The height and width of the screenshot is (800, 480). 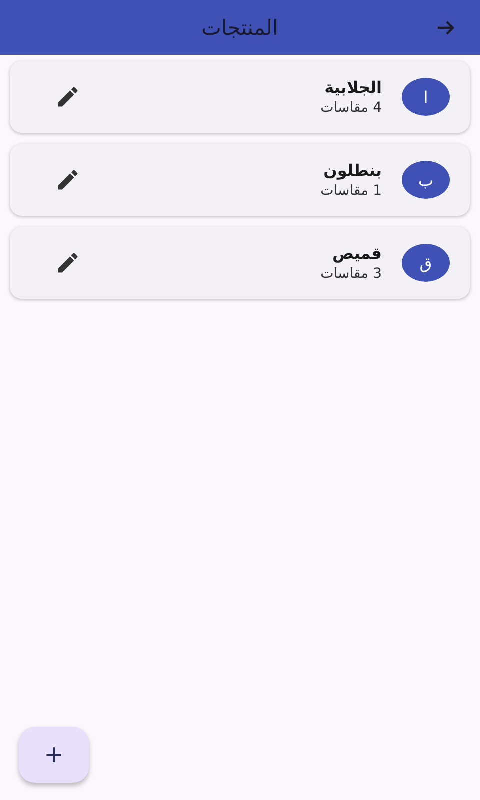 What do you see at coordinates (351, 274) in the screenshot?
I see `size-count: 3 مقاسات` at bounding box center [351, 274].